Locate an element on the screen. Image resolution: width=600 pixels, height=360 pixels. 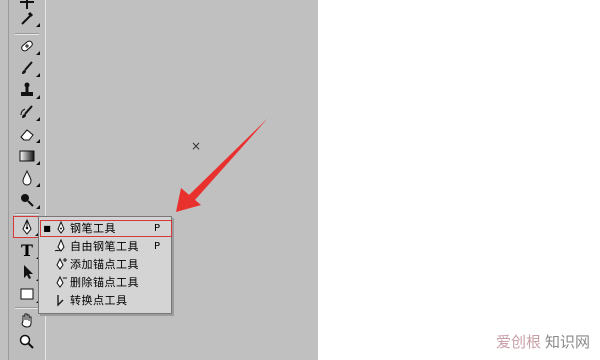
eraser-icon is located at coordinates (27, 134).